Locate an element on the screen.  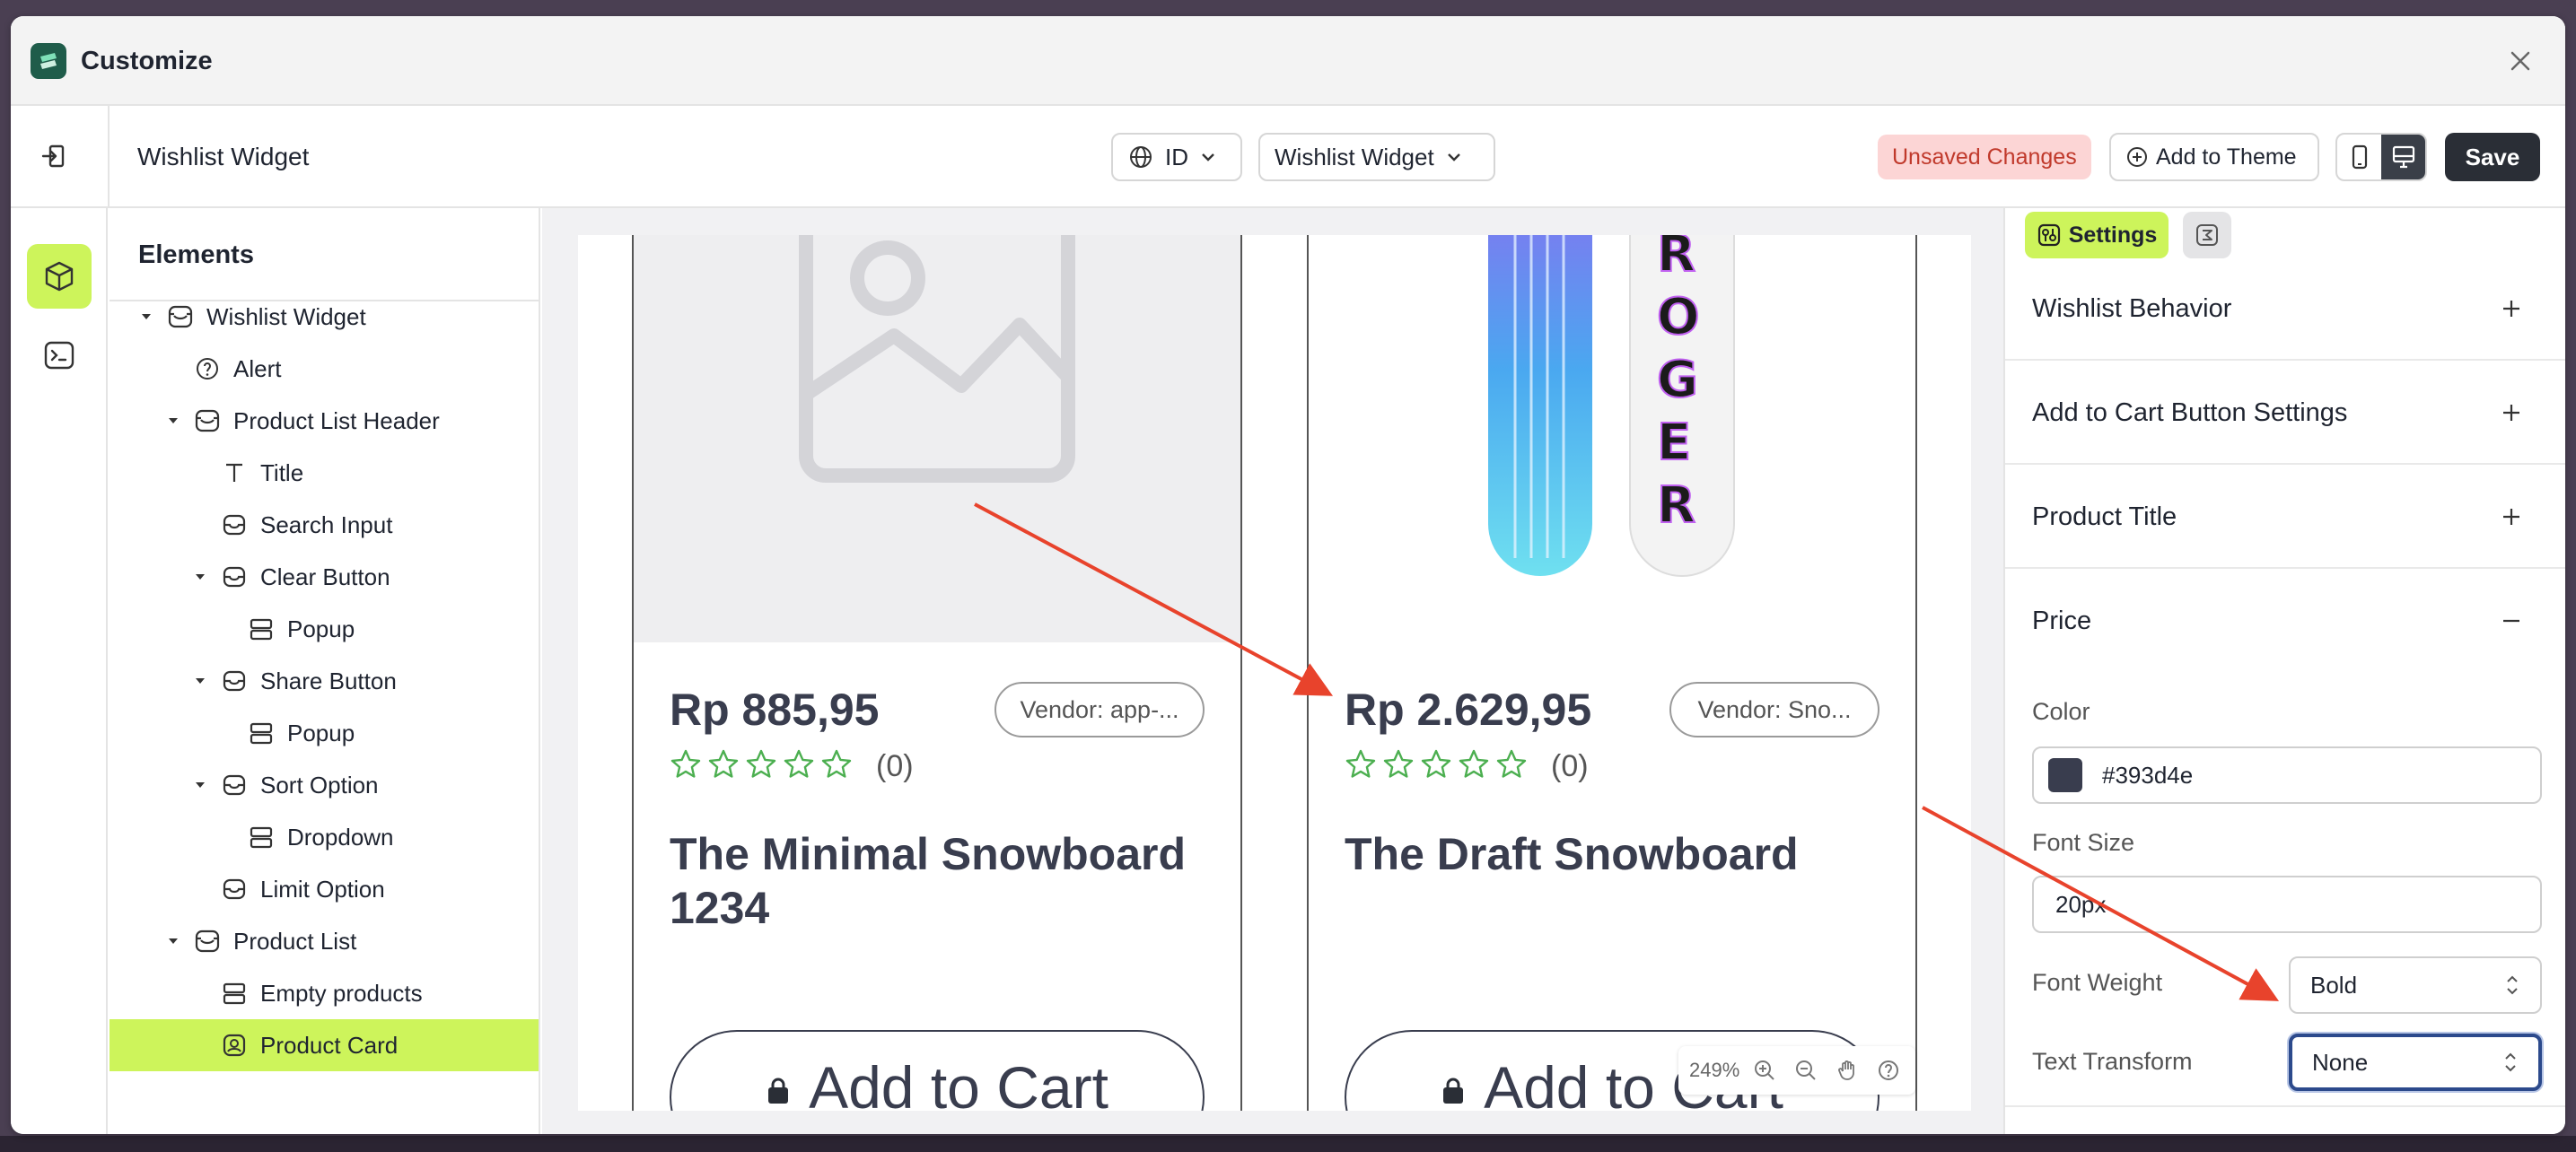
placeholder-image-icon is located at coordinates (937, 359).